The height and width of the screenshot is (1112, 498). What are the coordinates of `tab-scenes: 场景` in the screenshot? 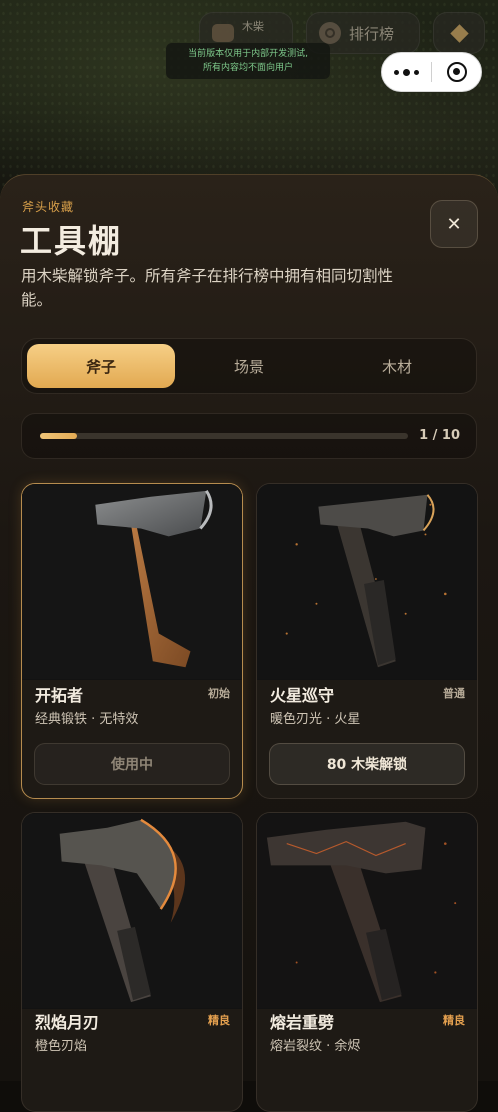 It's located at (249, 366).